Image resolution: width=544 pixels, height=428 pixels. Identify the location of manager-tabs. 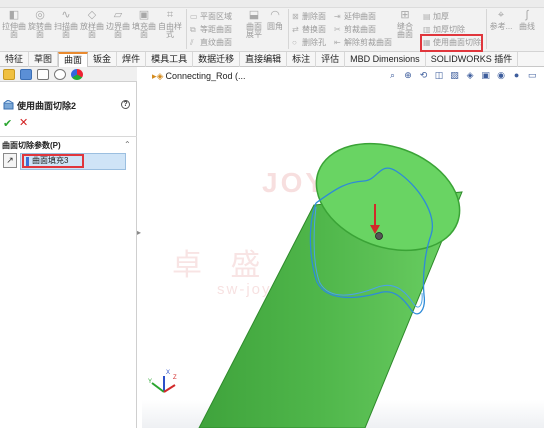
(68, 74).